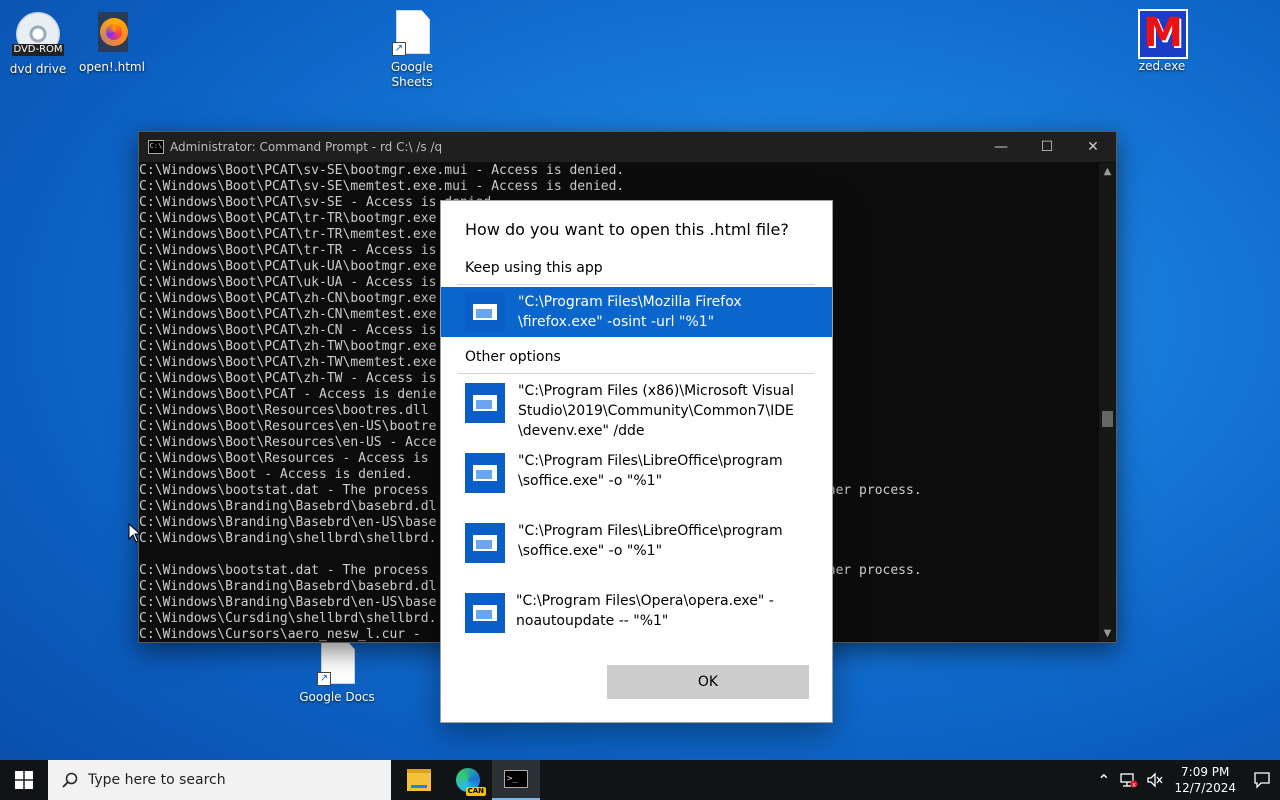  Describe the element at coordinates (38, 69) in the screenshot. I see `desktop-icon-label: dvd drive` at that location.